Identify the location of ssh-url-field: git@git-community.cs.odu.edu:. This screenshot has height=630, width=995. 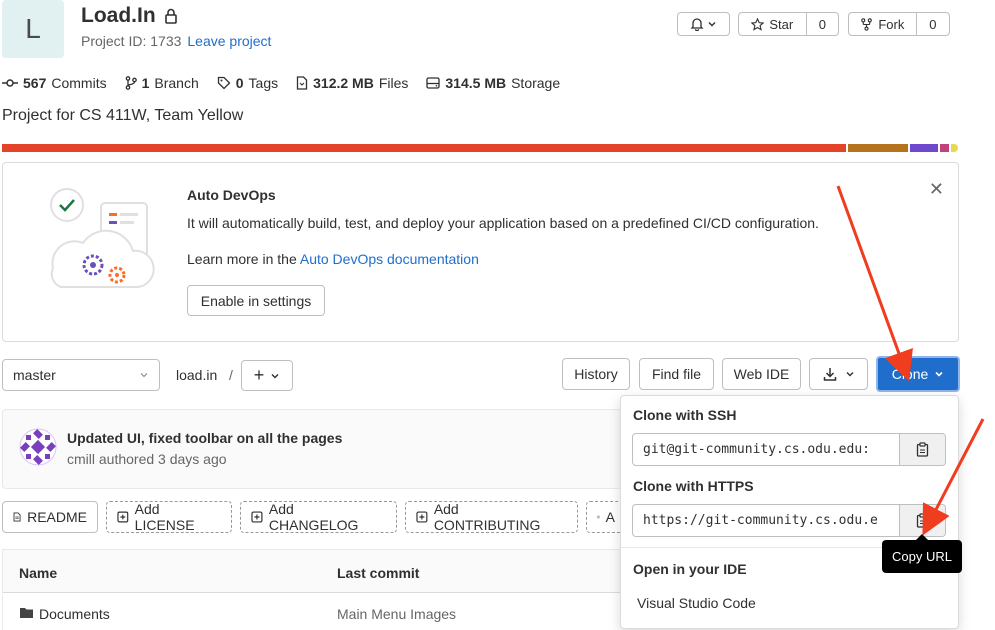
(789, 449).